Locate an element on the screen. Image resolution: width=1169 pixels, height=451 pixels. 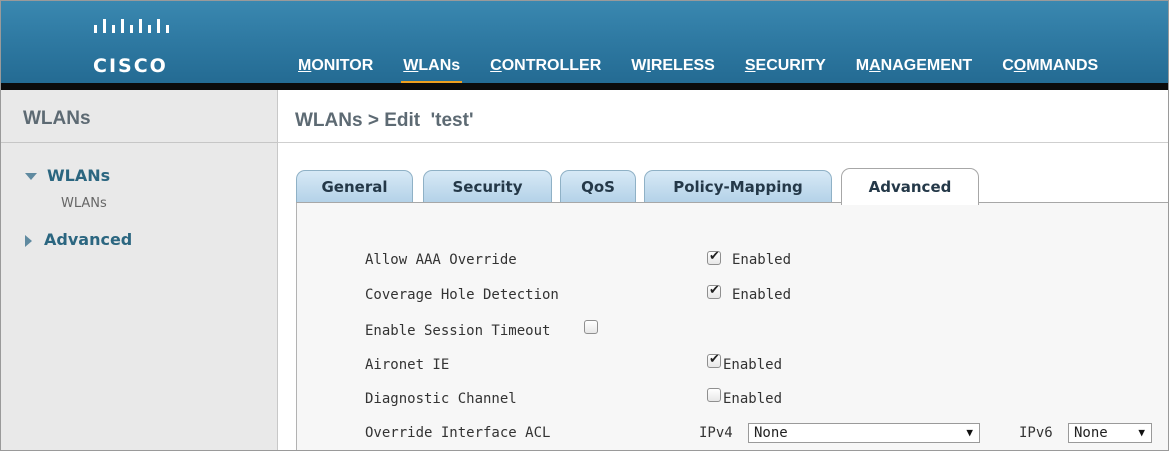
ipv6-acl-select: None ▼ is located at coordinates (1110, 433).